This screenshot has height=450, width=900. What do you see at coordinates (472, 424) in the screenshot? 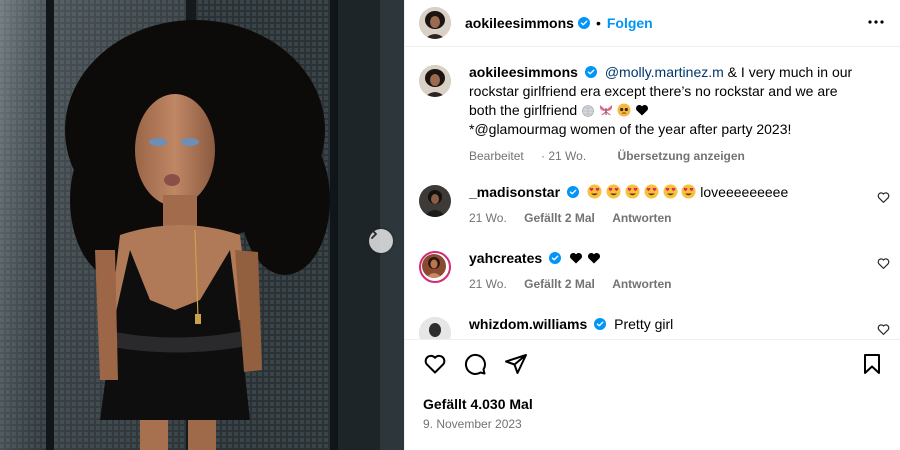
I see `post-date: 9. November 2023` at bounding box center [472, 424].